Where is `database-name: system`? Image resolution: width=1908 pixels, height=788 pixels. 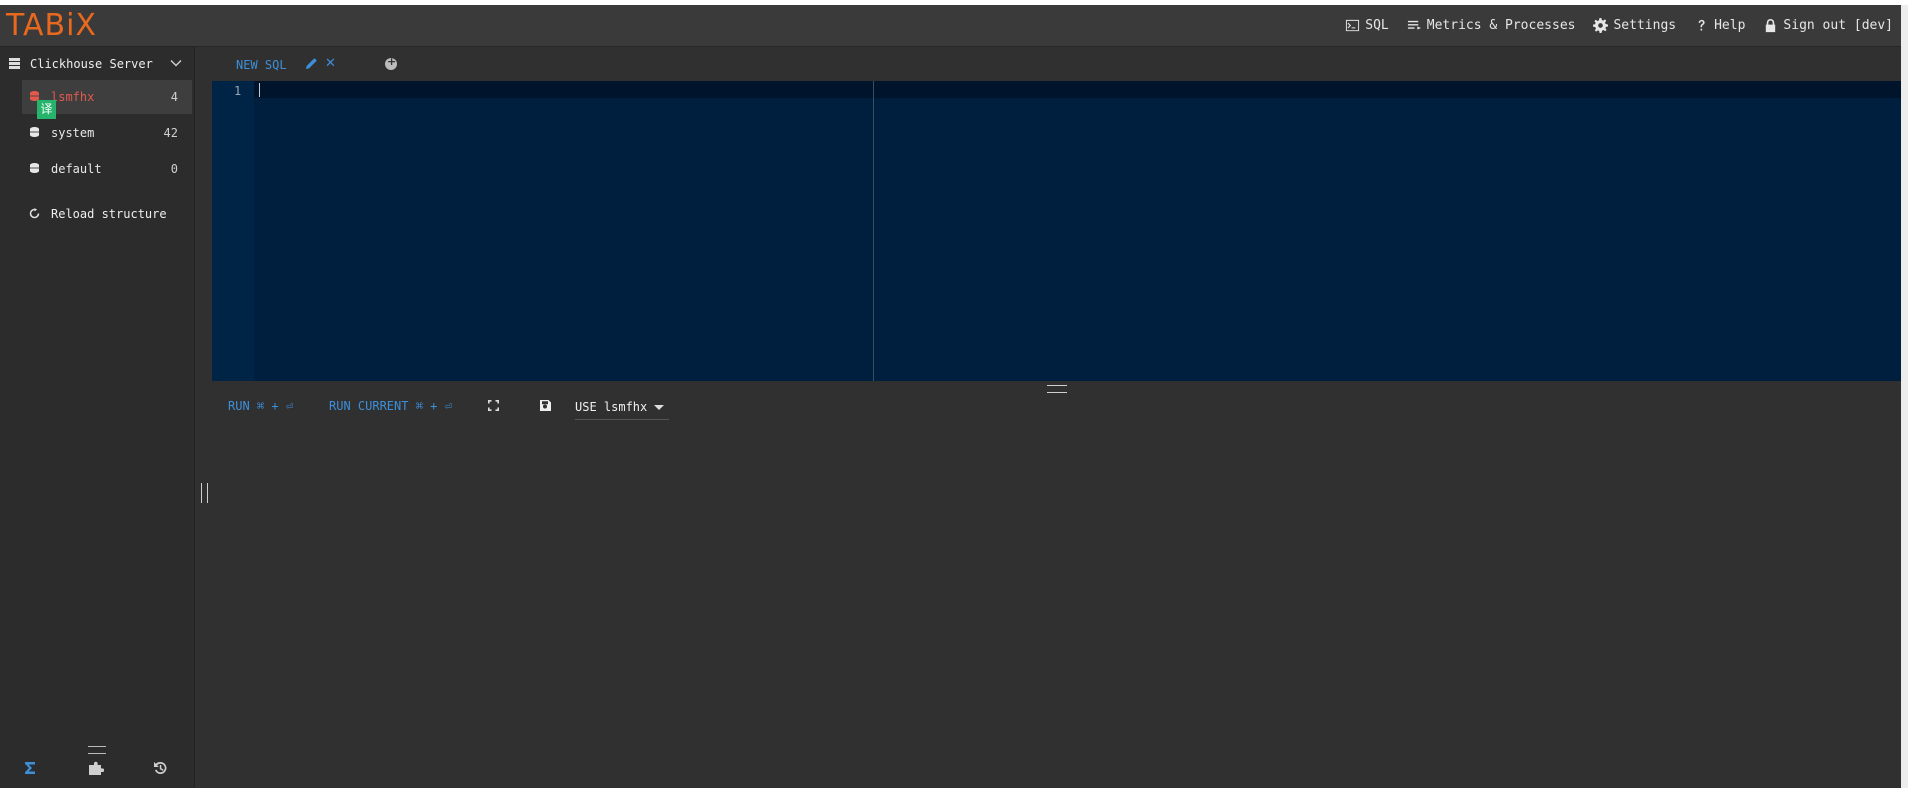 database-name: system is located at coordinates (73, 133).